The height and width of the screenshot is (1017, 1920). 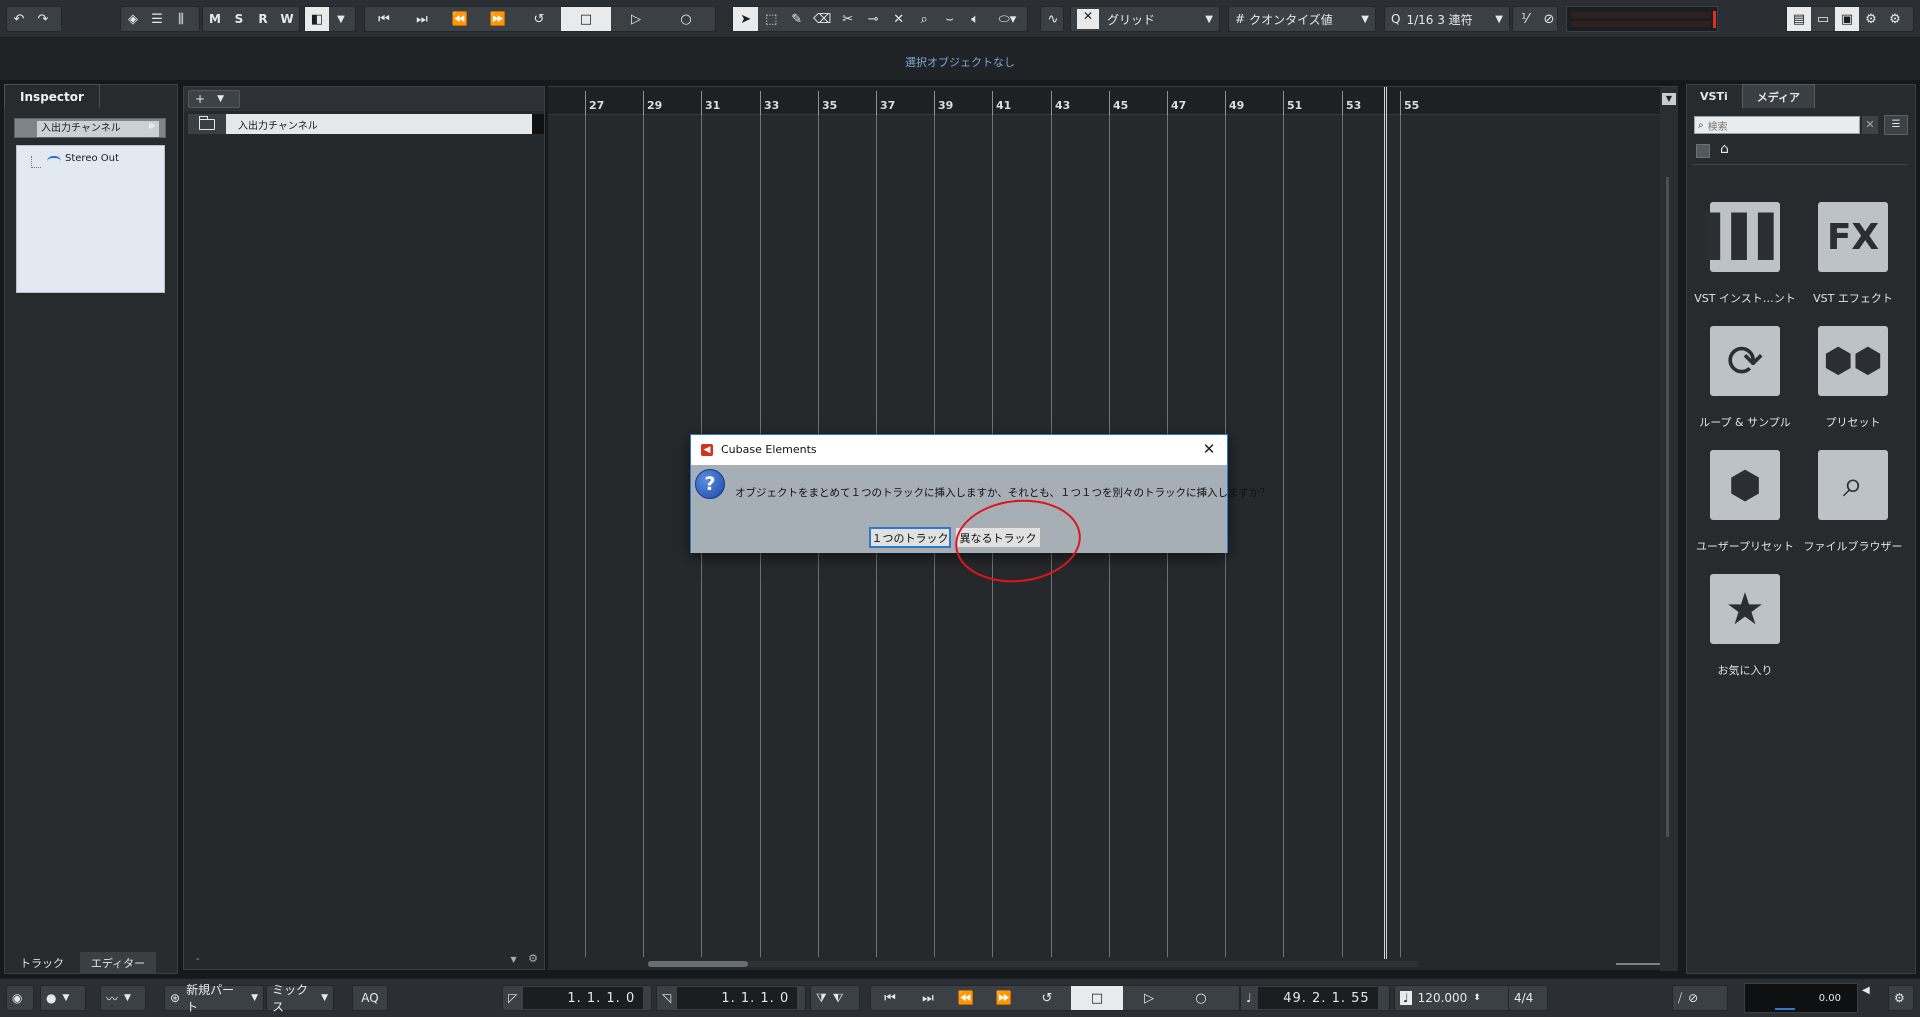 What do you see at coordinates (1703, 151) in the screenshot?
I see `select-checkbox` at bounding box center [1703, 151].